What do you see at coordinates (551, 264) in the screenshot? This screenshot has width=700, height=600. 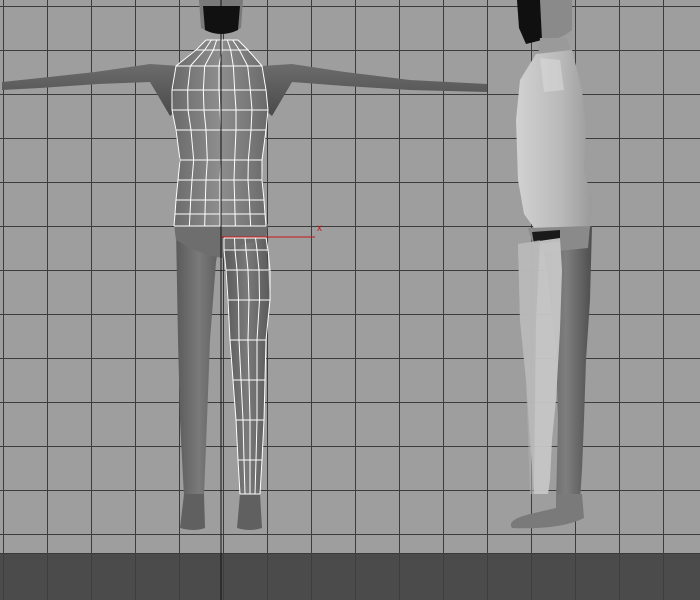 I see `side-figure` at bounding box center [551, 264].